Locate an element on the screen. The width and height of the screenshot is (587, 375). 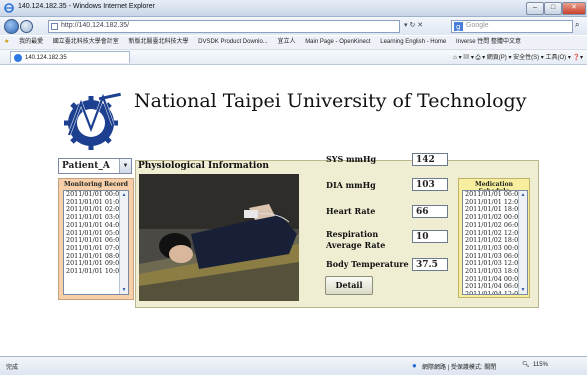
patient-select: Patient_A ▼ is located at coordinates (95, 166).